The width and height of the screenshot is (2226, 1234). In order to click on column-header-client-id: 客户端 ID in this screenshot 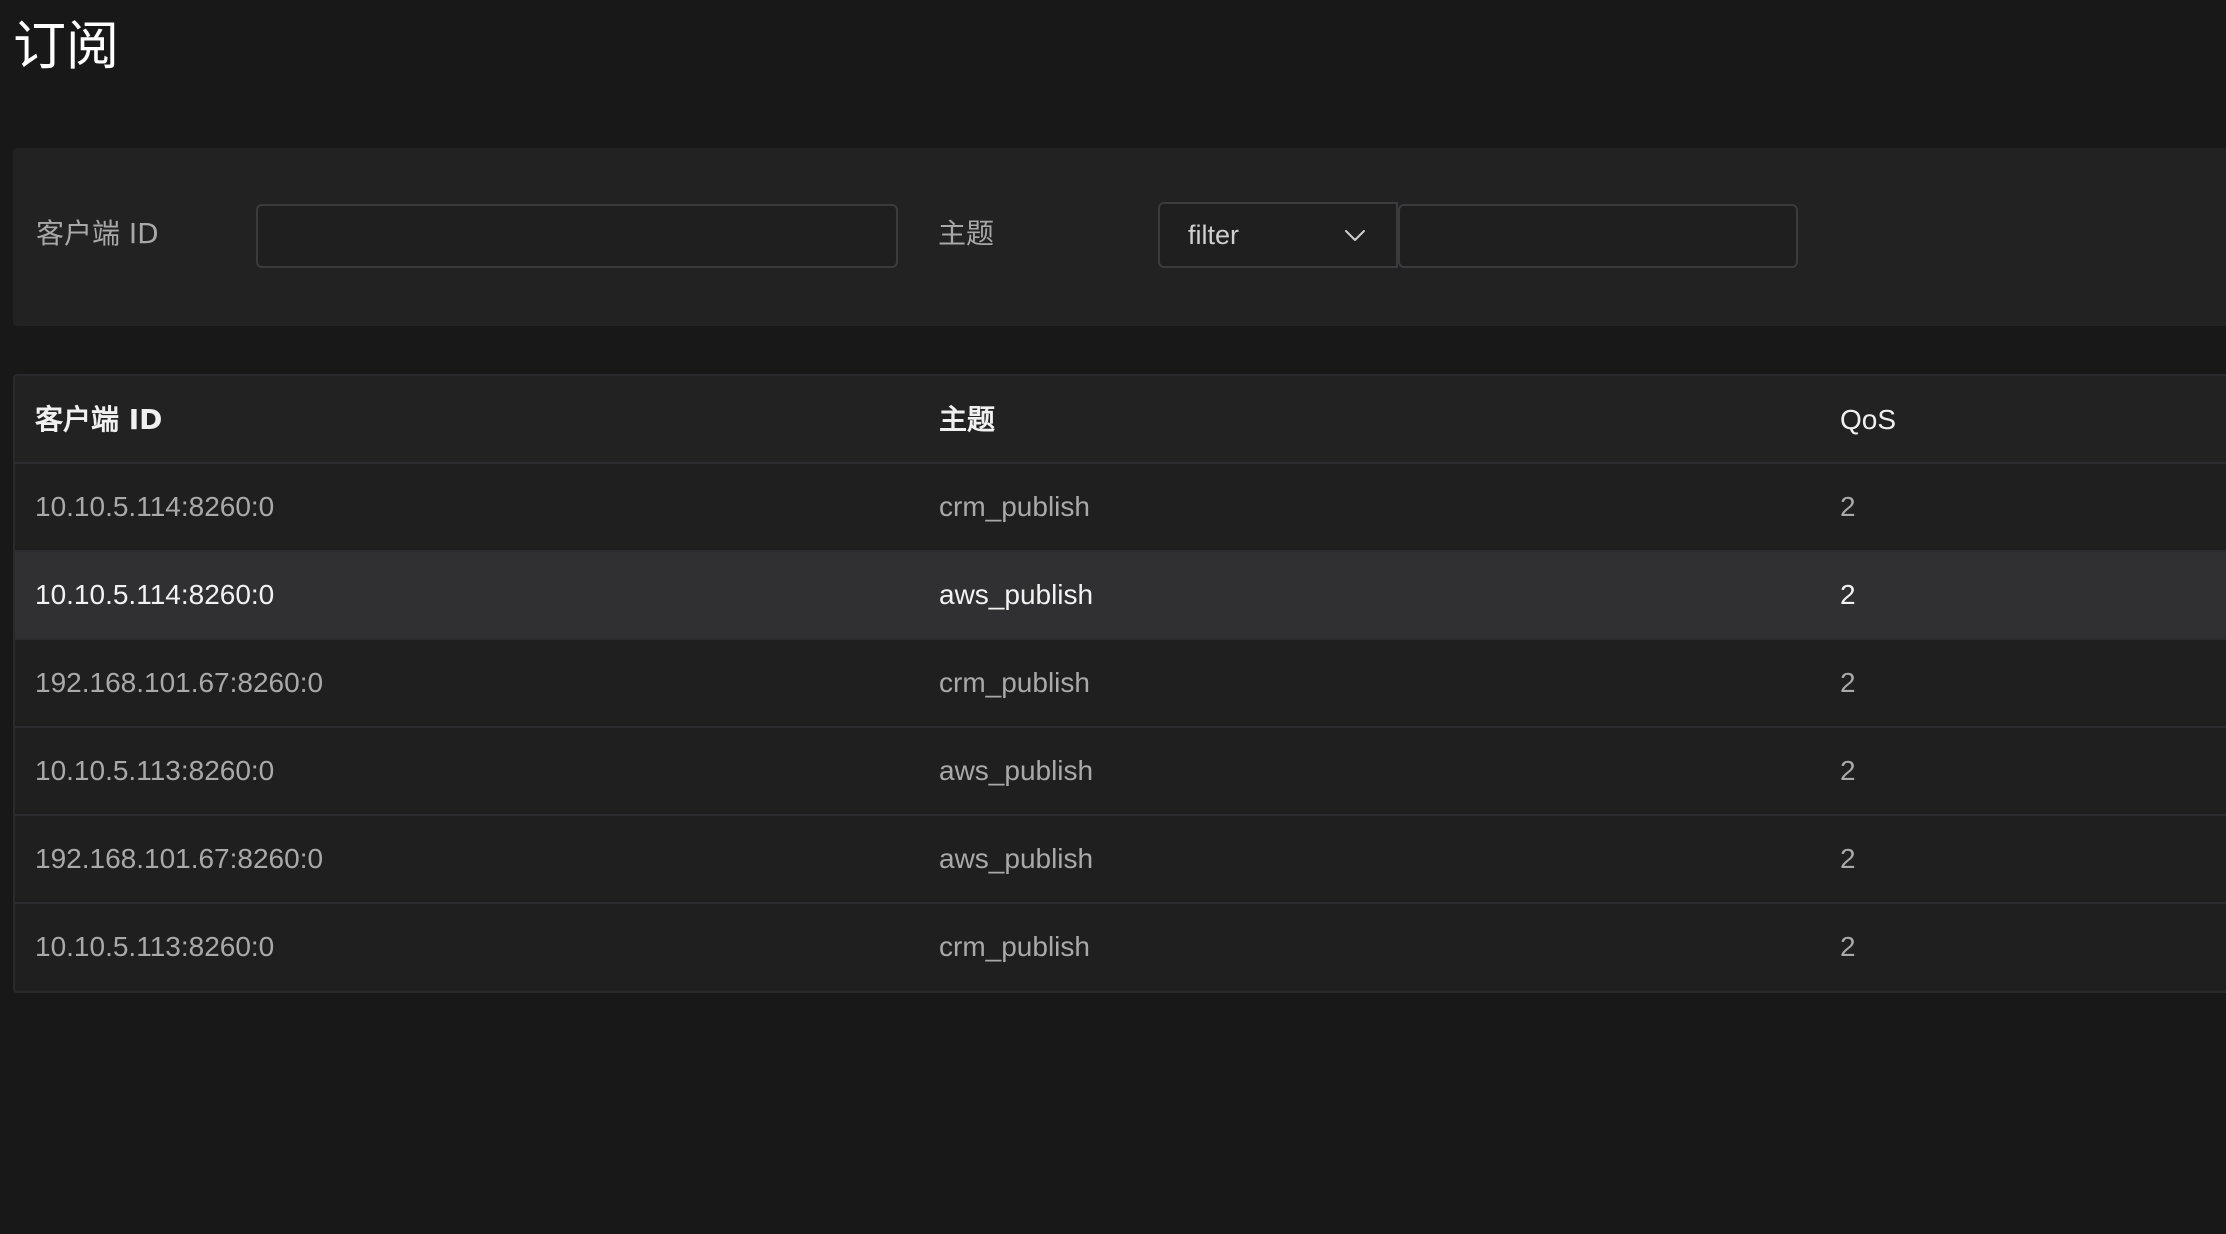, I will do `click(98, 420)`.